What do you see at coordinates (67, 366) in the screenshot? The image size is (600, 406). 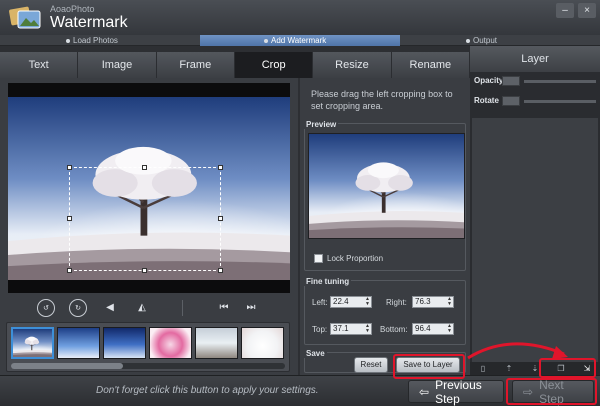 I see `scrollbar-thumb` at bounding box center [67, 366].